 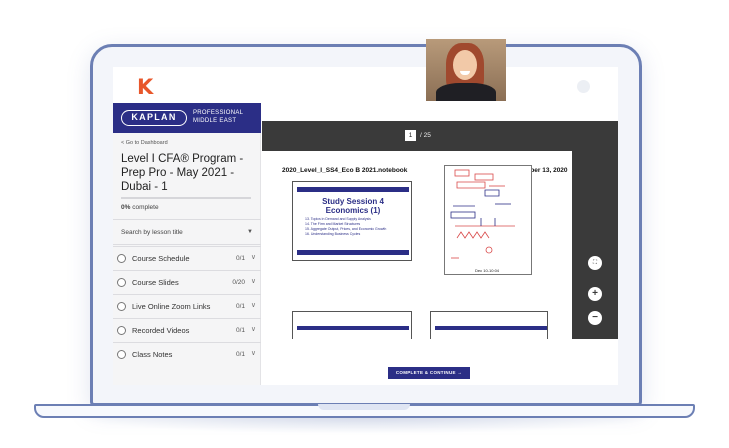 What do you see at coordinates (595, 318) in the screenshot?
I see `zoom-out-button: −` at bounding box center [595, 318].